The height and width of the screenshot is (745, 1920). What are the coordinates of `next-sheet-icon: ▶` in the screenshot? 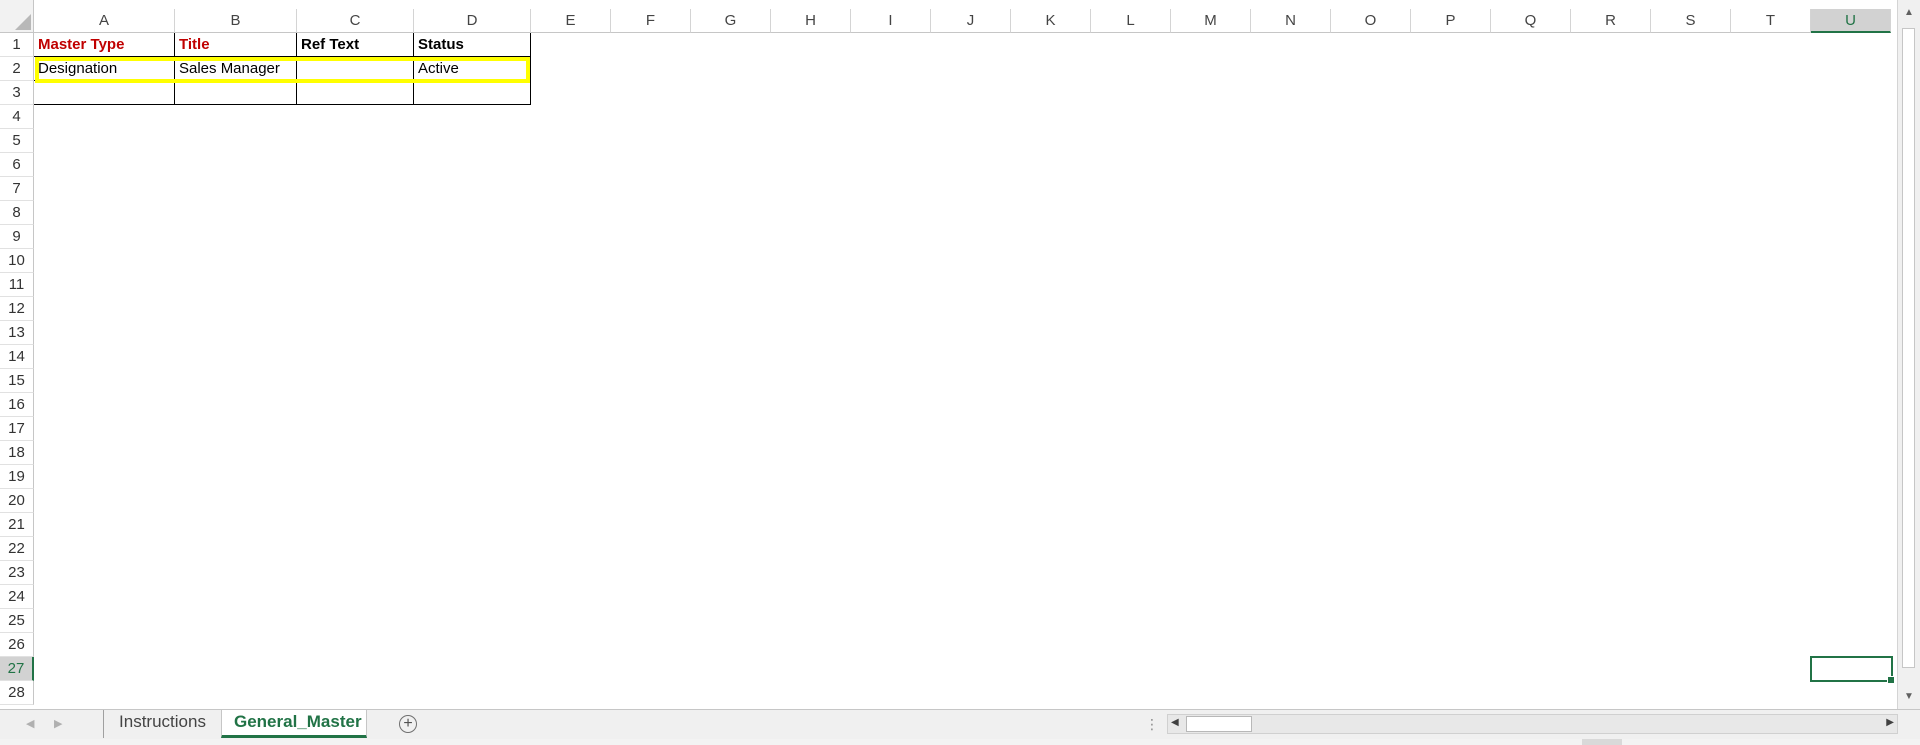 It's located at (58, 723).